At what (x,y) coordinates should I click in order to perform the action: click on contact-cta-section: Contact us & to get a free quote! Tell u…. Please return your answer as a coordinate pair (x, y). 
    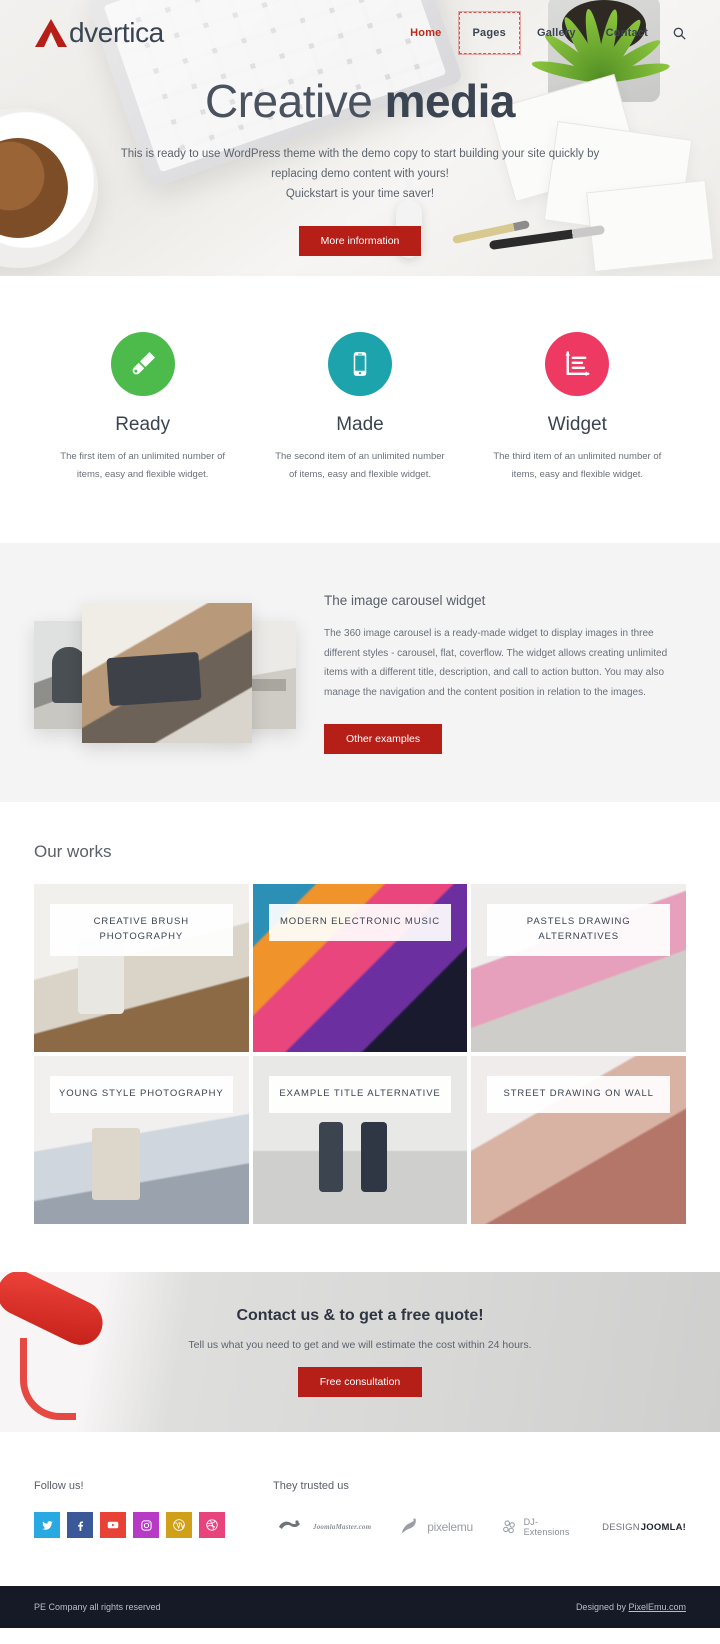
    Looking at the image, I should click on (360, 1352).